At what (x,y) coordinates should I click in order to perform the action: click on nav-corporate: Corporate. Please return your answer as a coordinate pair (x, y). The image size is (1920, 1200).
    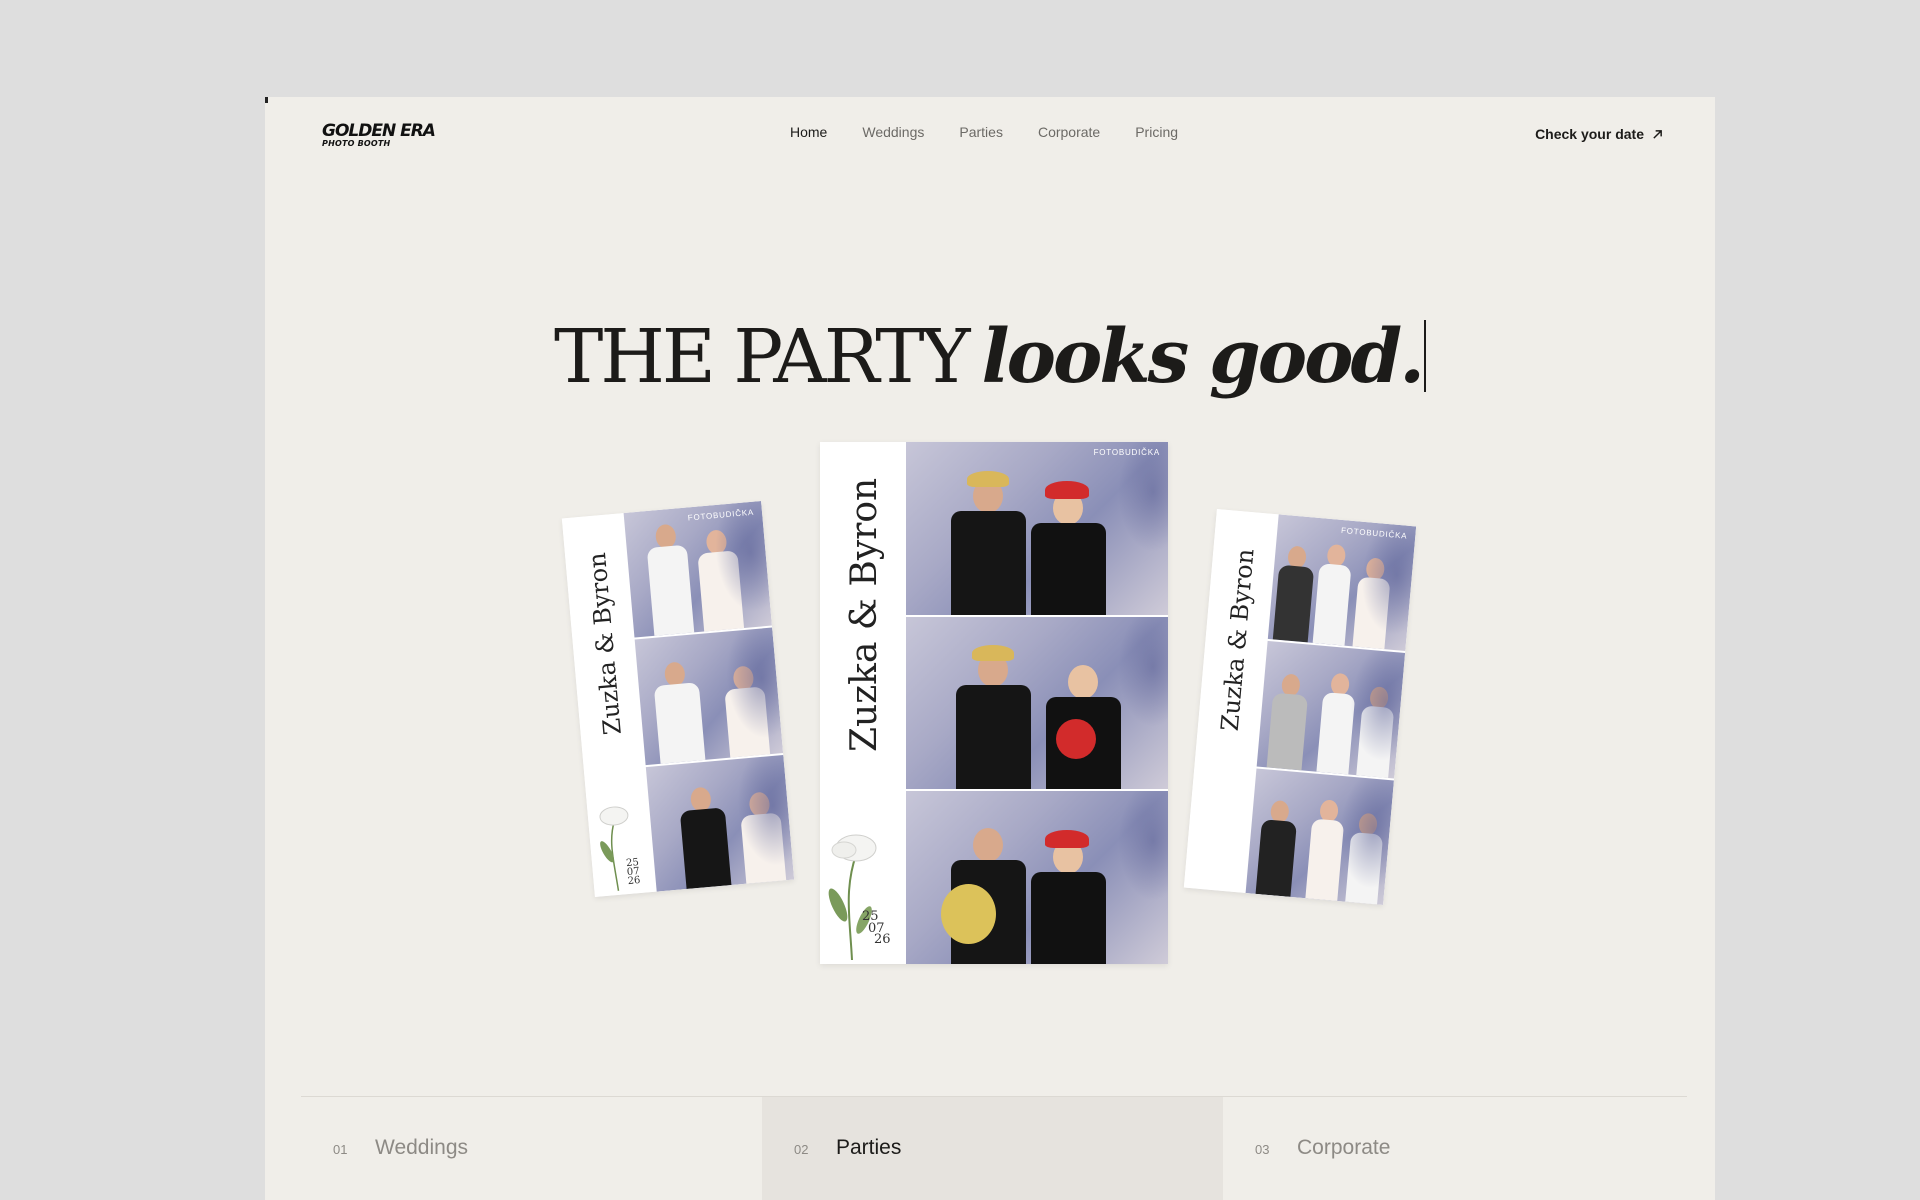
    Looking at the image, I should click on (1069, 132).